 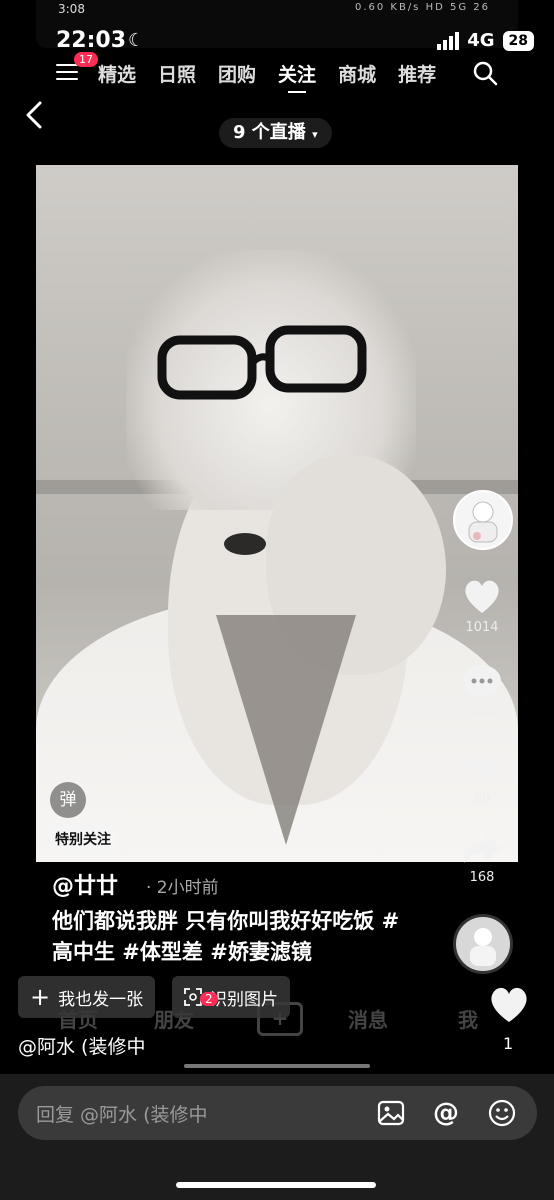 I want to click on live-count-pill: 9 个直播 ▾, so click(x=275, y=133).